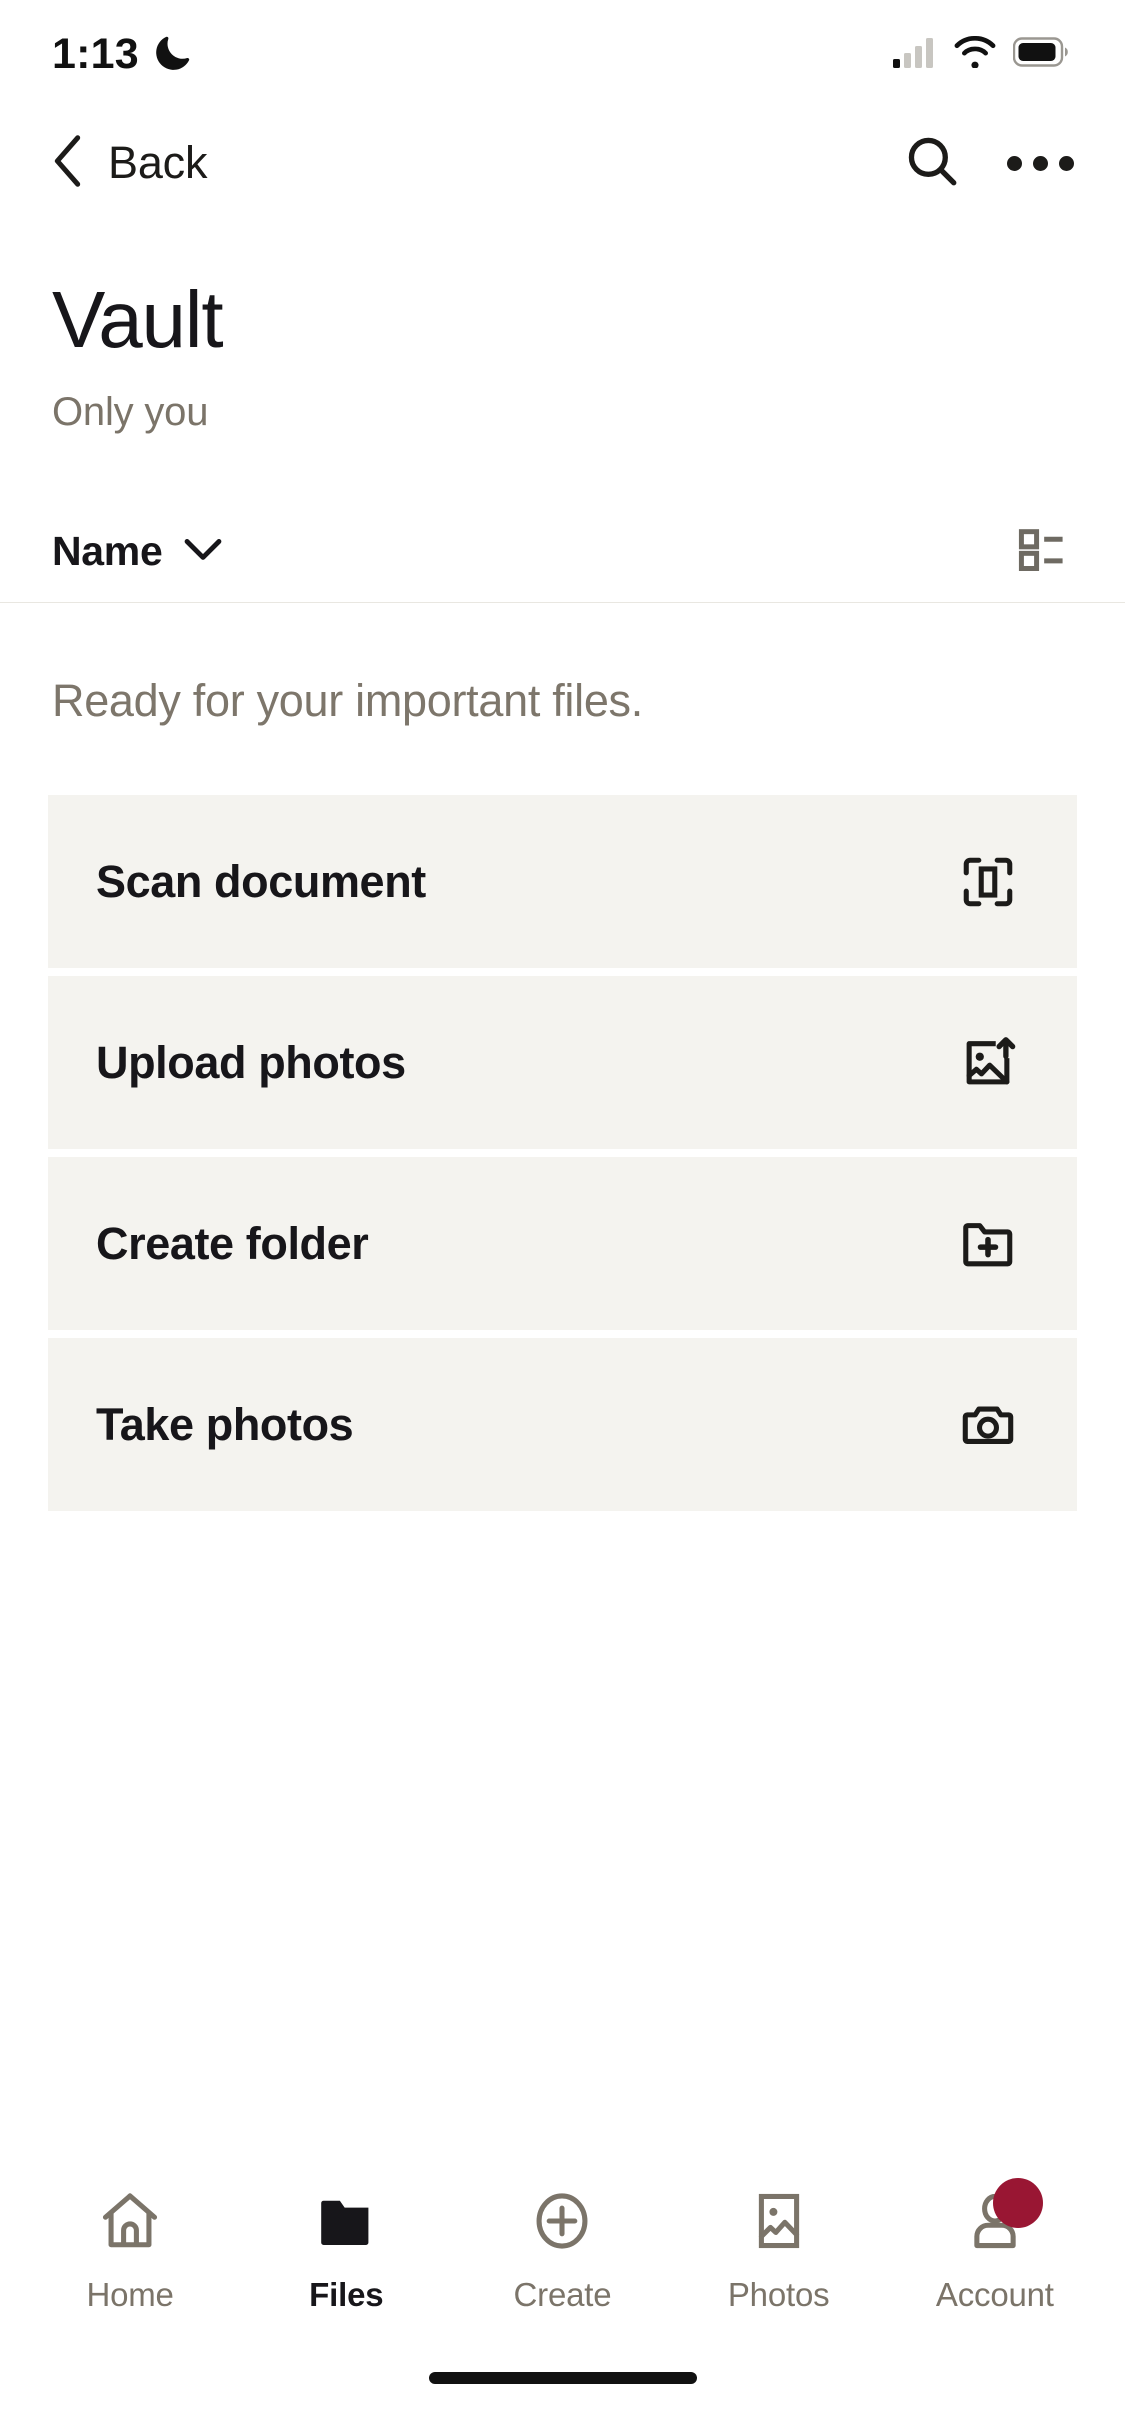  I want to click on empty-state-message: Ready for your important files., so click(347, 700).